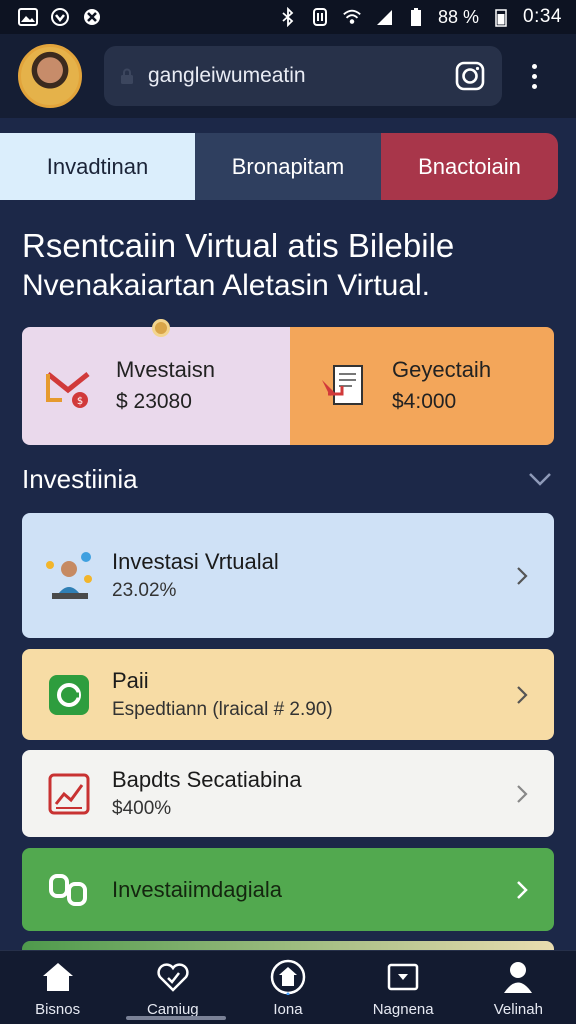 The height and width of the screenshot is (1024, 576). Describe the element at coordinates (28, 17) in the screenshot. I see `gallery-icon` at that location.